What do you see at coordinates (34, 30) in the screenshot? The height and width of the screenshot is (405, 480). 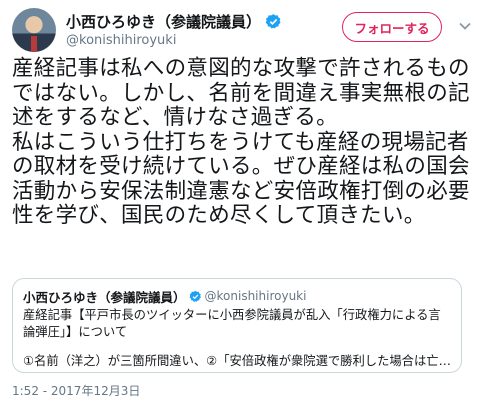 I see `avatar` at bounding box center [34, 30].